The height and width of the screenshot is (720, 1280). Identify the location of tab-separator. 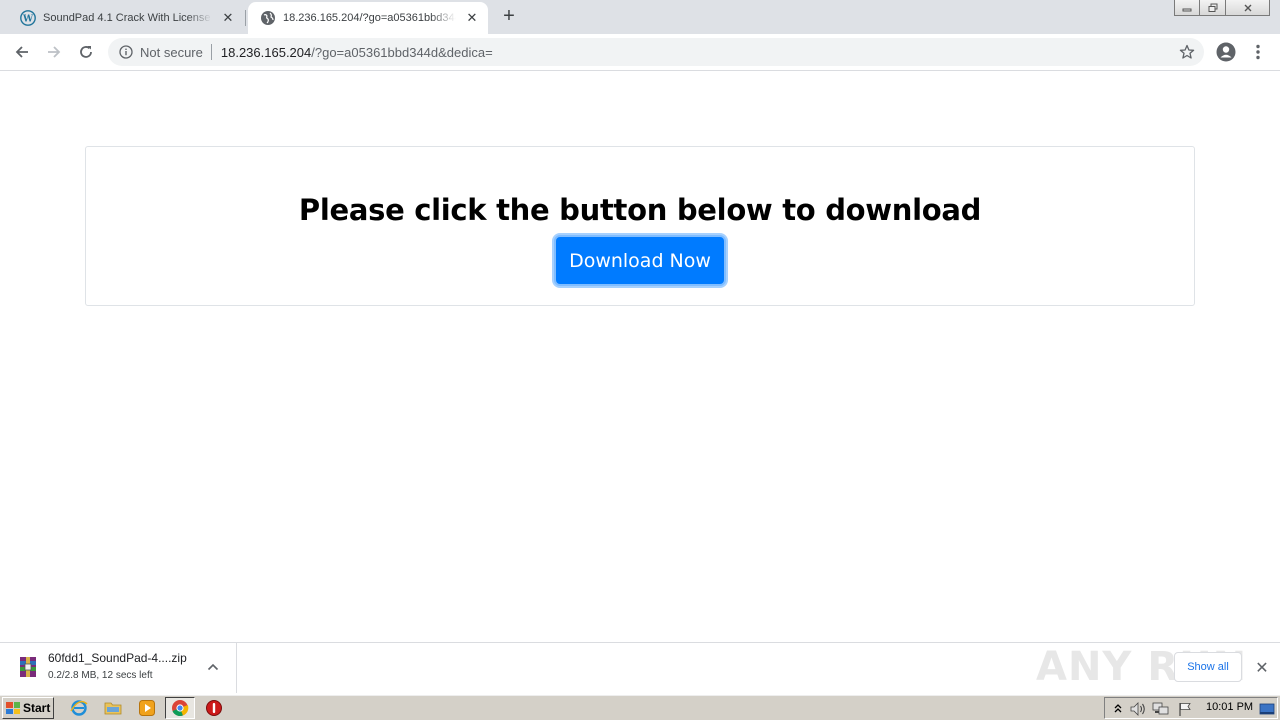
(245, 18).